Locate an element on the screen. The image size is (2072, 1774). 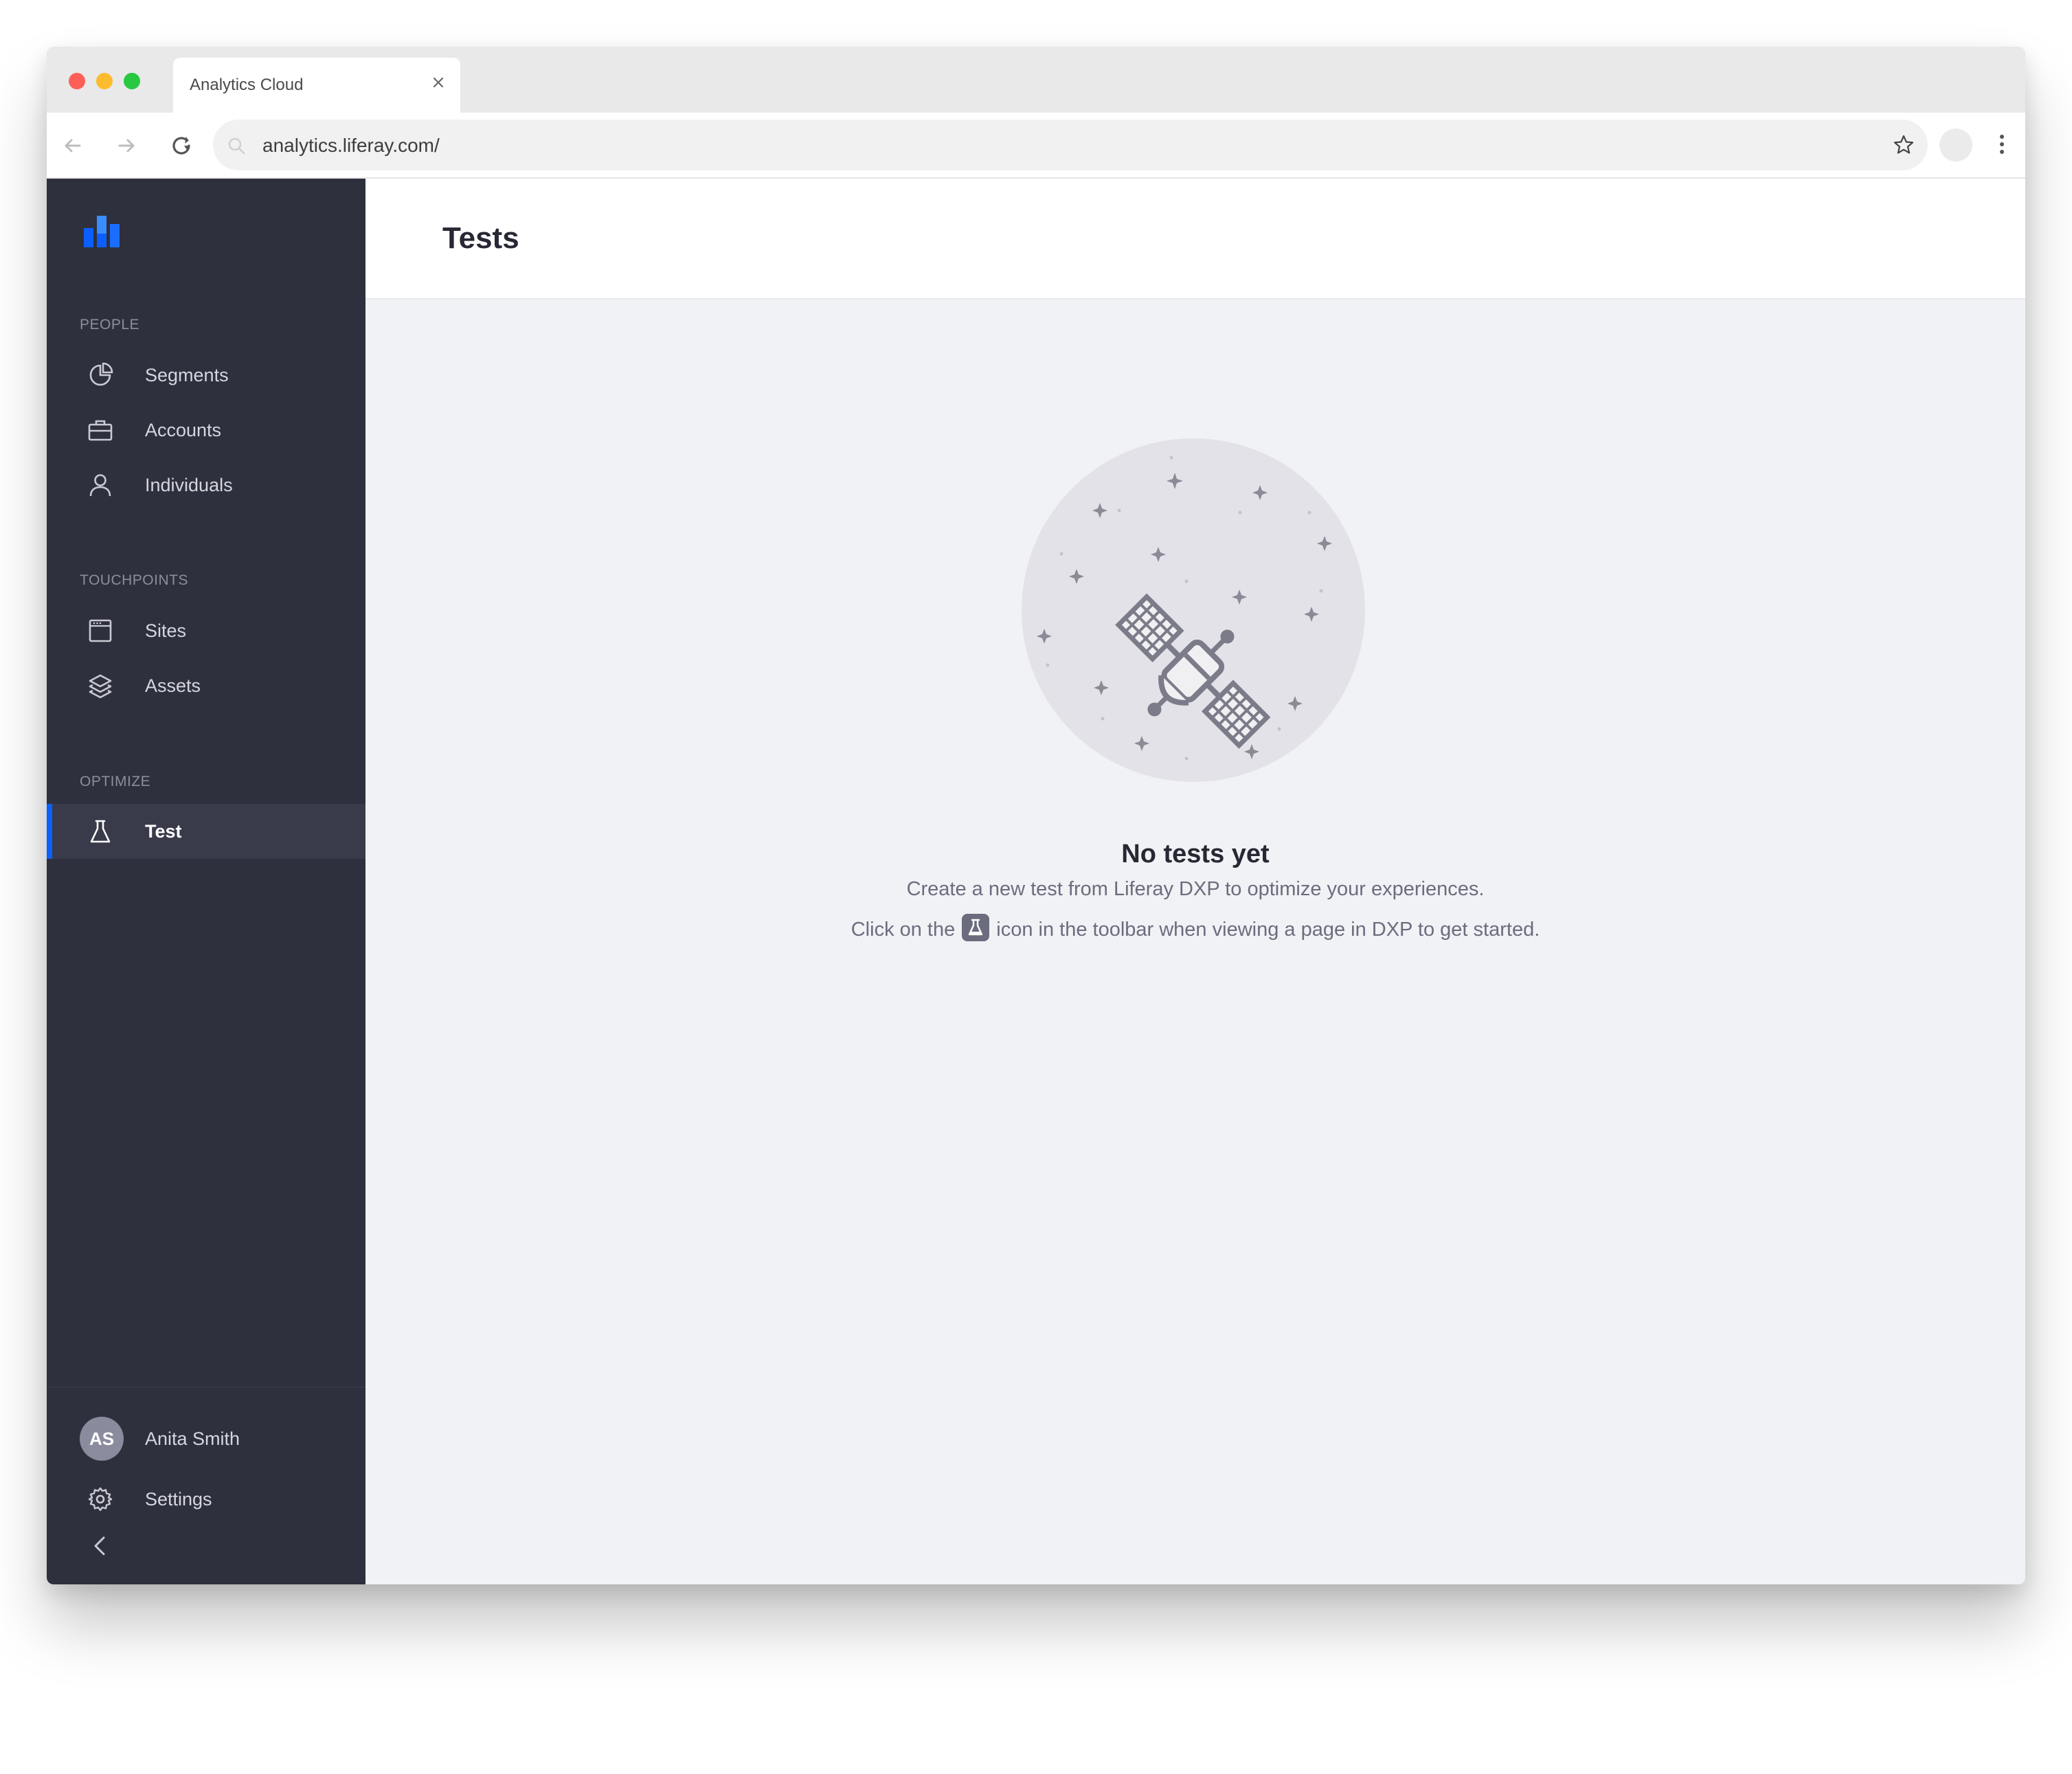
user-icon is located at coordinates (100, 486).